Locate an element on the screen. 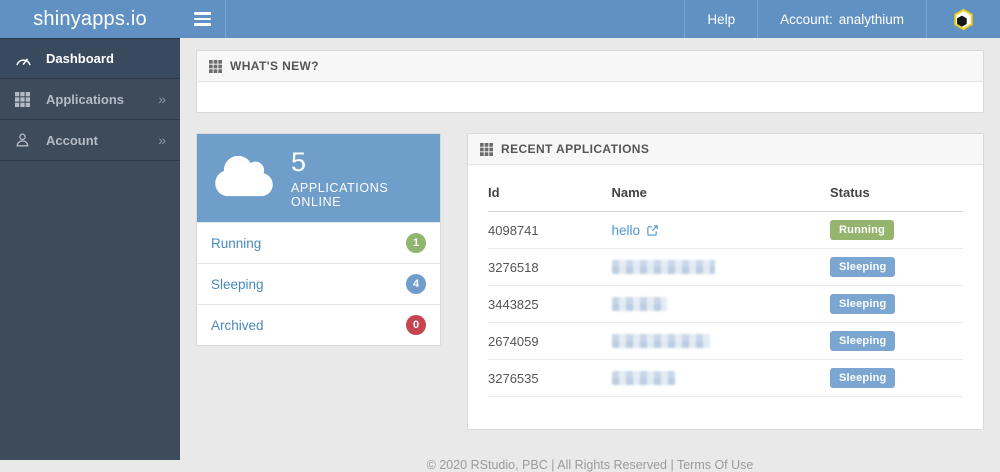 The image size is (1000, 472). column-header-name: Name is located at coordinates (720, 195).